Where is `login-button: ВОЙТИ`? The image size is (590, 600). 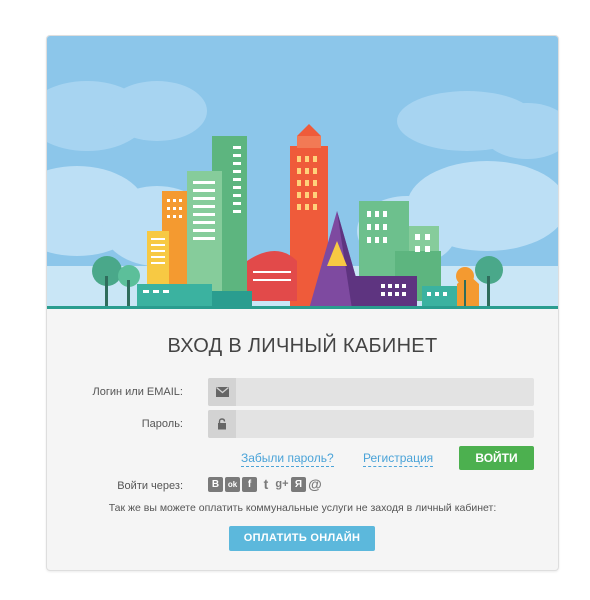
login-button: ВОЙТИ is located at coordinates (496, 458).